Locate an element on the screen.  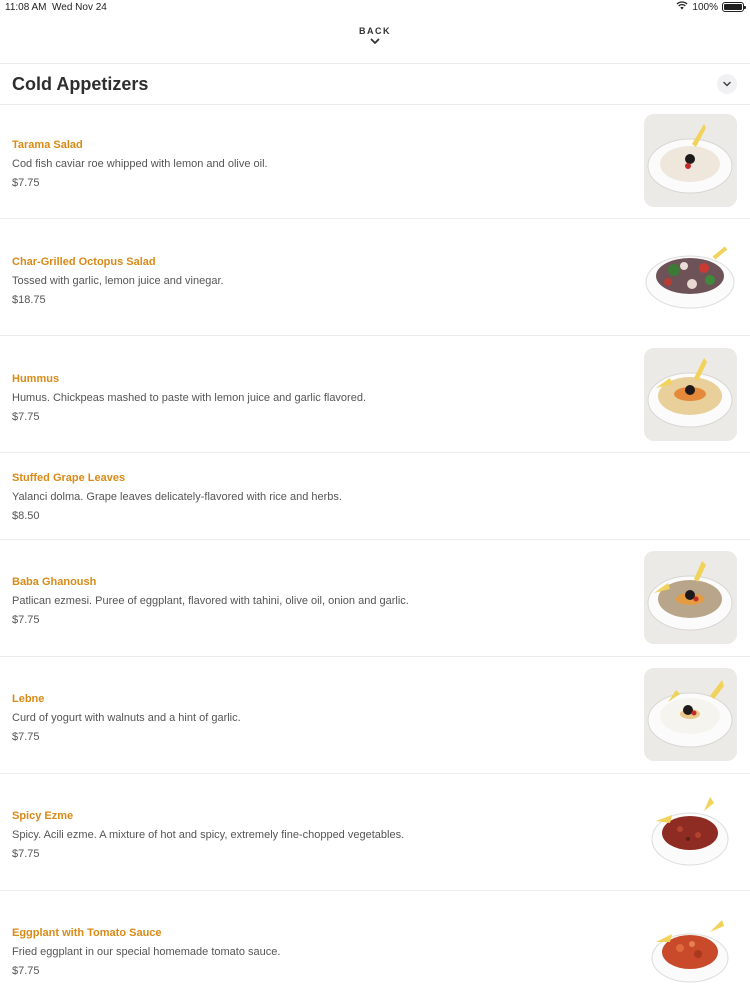
baba-ghanoush-photo is located at coordinates (690, 597).